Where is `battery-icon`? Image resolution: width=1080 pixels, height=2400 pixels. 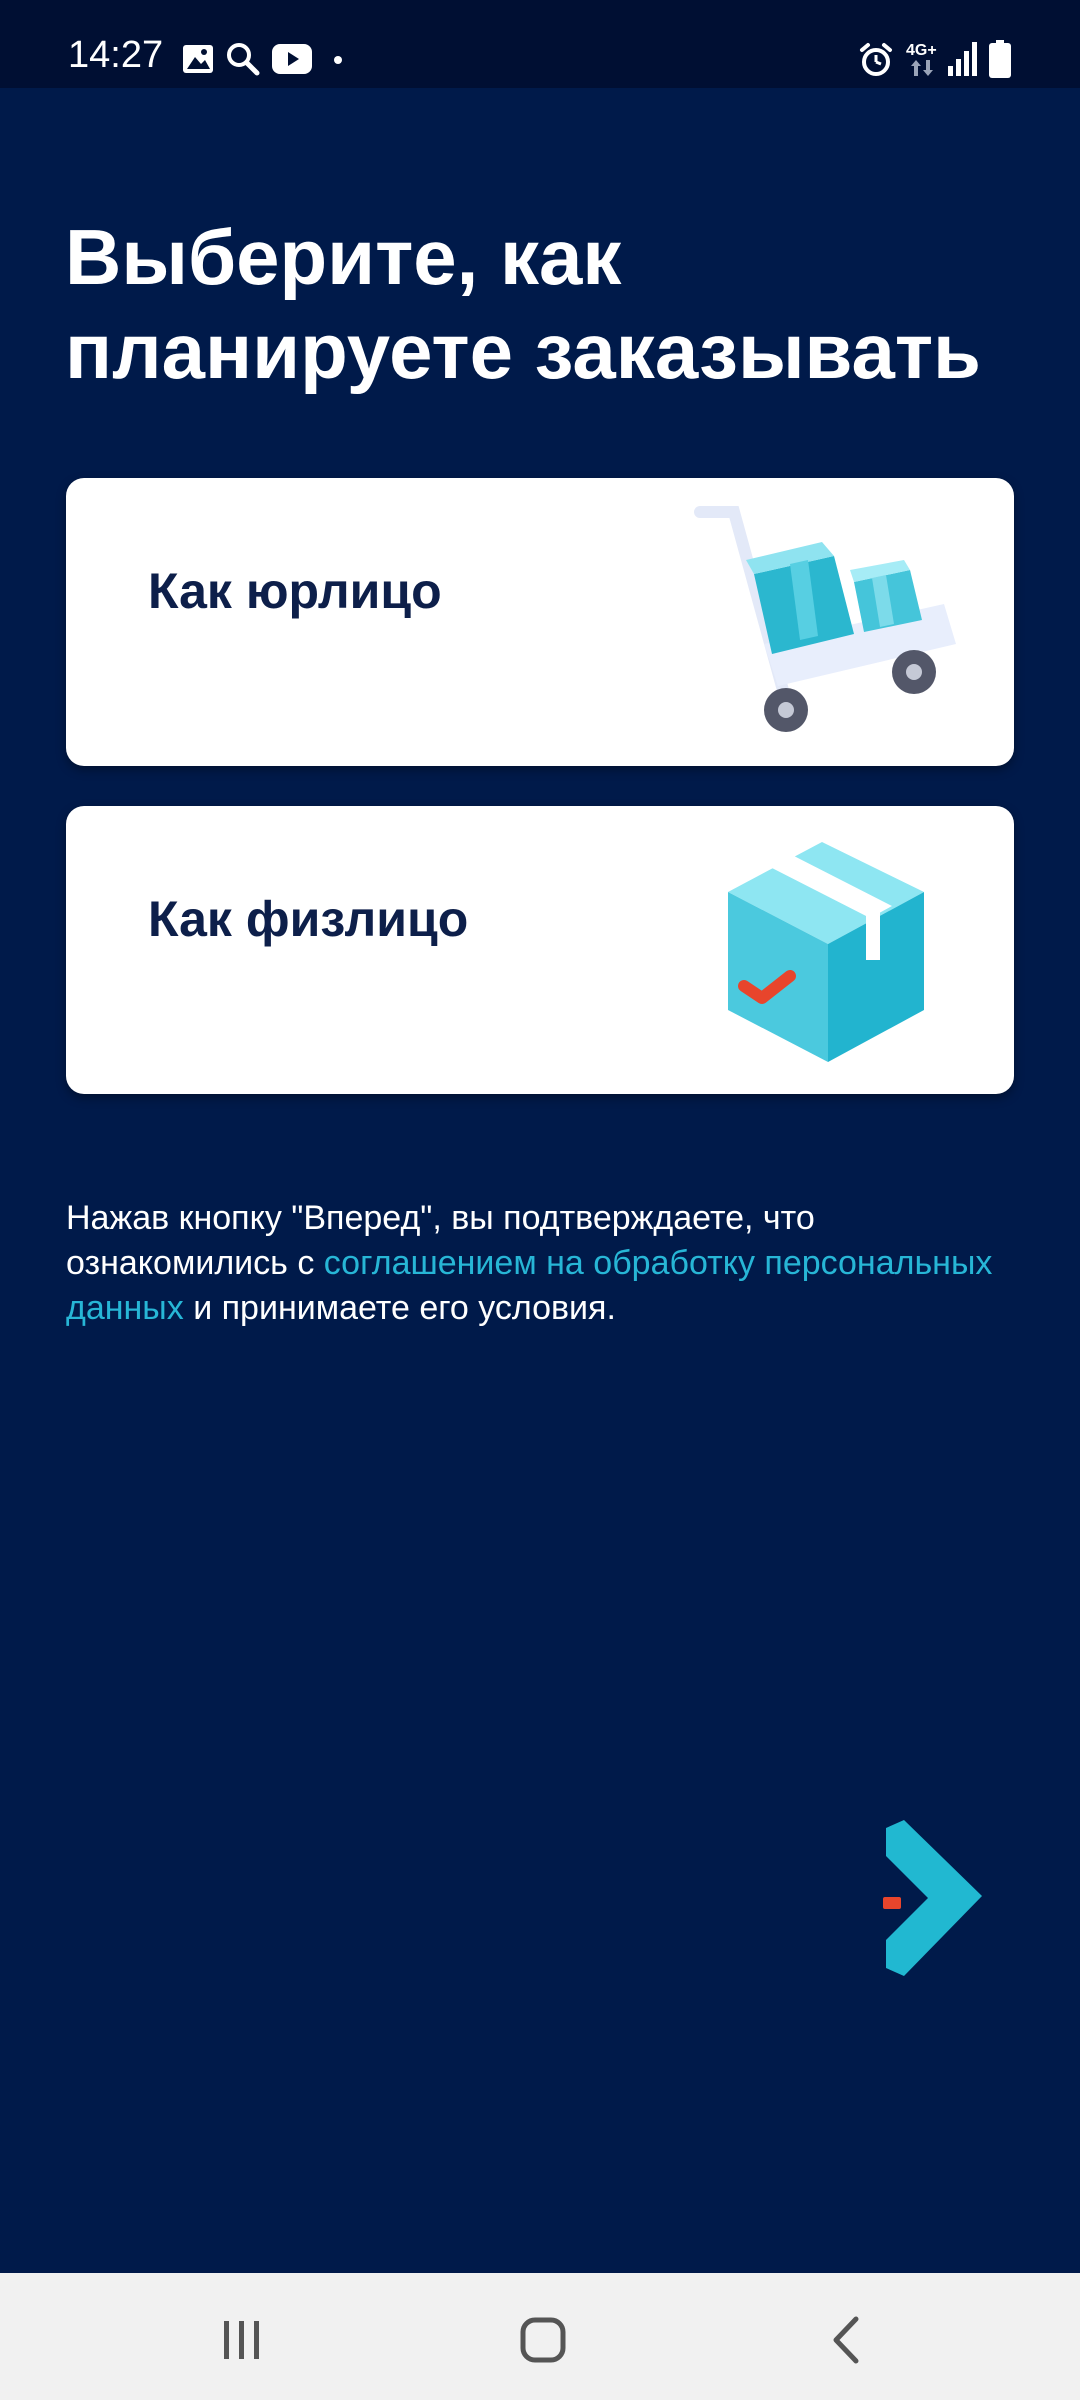 battery-icon is located at coordinates (1000, 59).